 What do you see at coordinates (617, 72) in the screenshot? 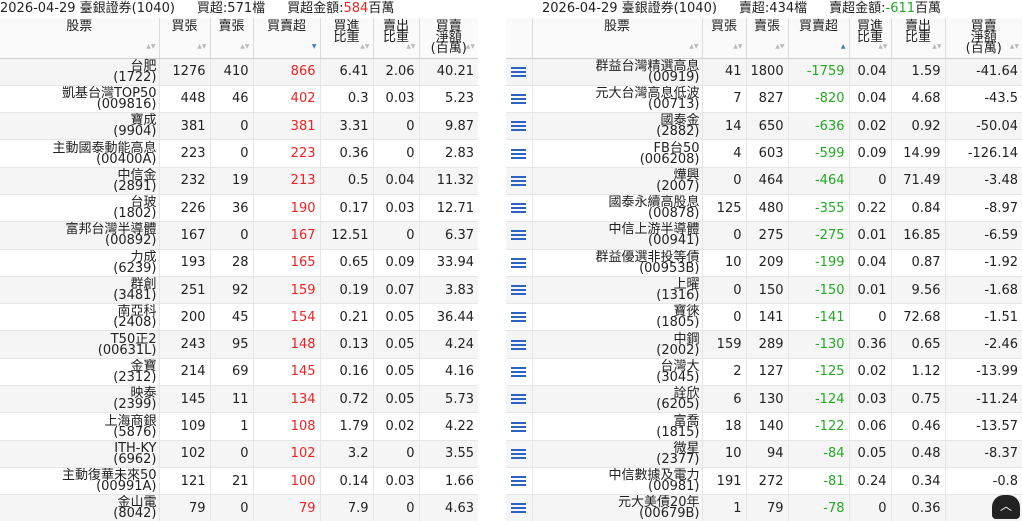
I see `stock-cell: 群益台灣精選高息 (00919)` at bounding box center [617, 72].